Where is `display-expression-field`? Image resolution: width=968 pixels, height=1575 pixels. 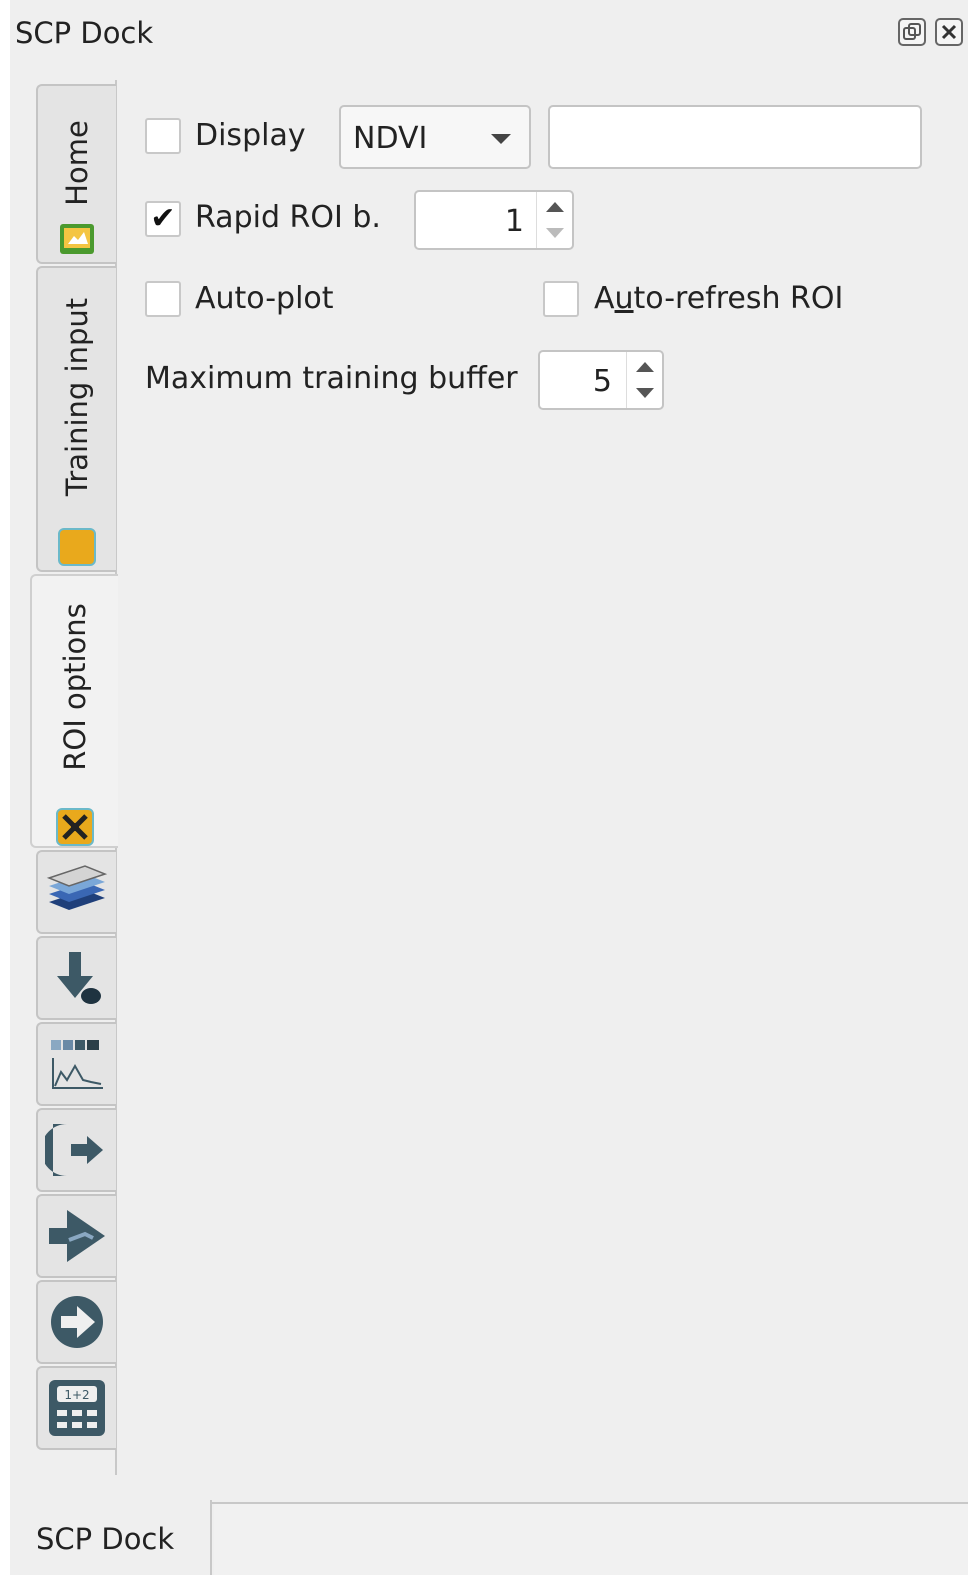
display-expression-field is located at coordinates (735, 137).